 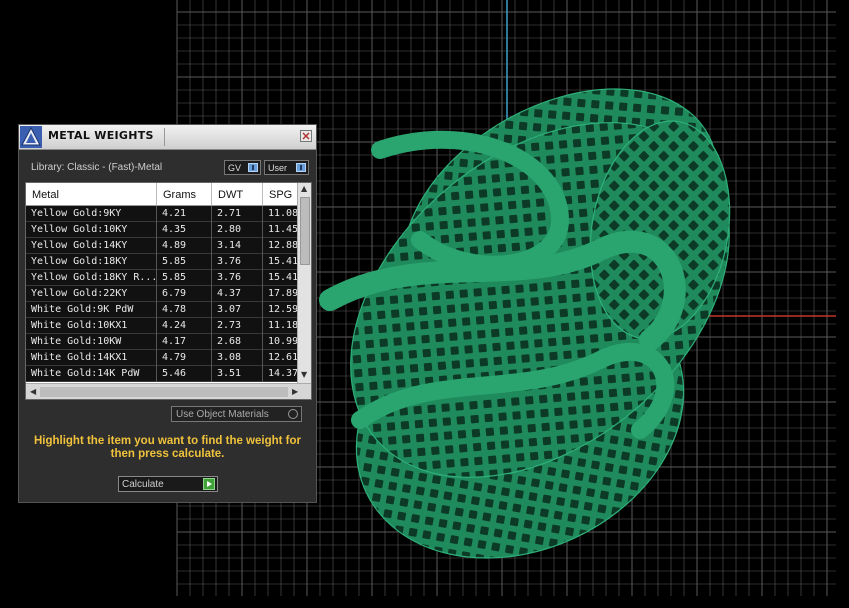 I want to click on scroll-down-icon: ▼, so click(x=304, y=374).